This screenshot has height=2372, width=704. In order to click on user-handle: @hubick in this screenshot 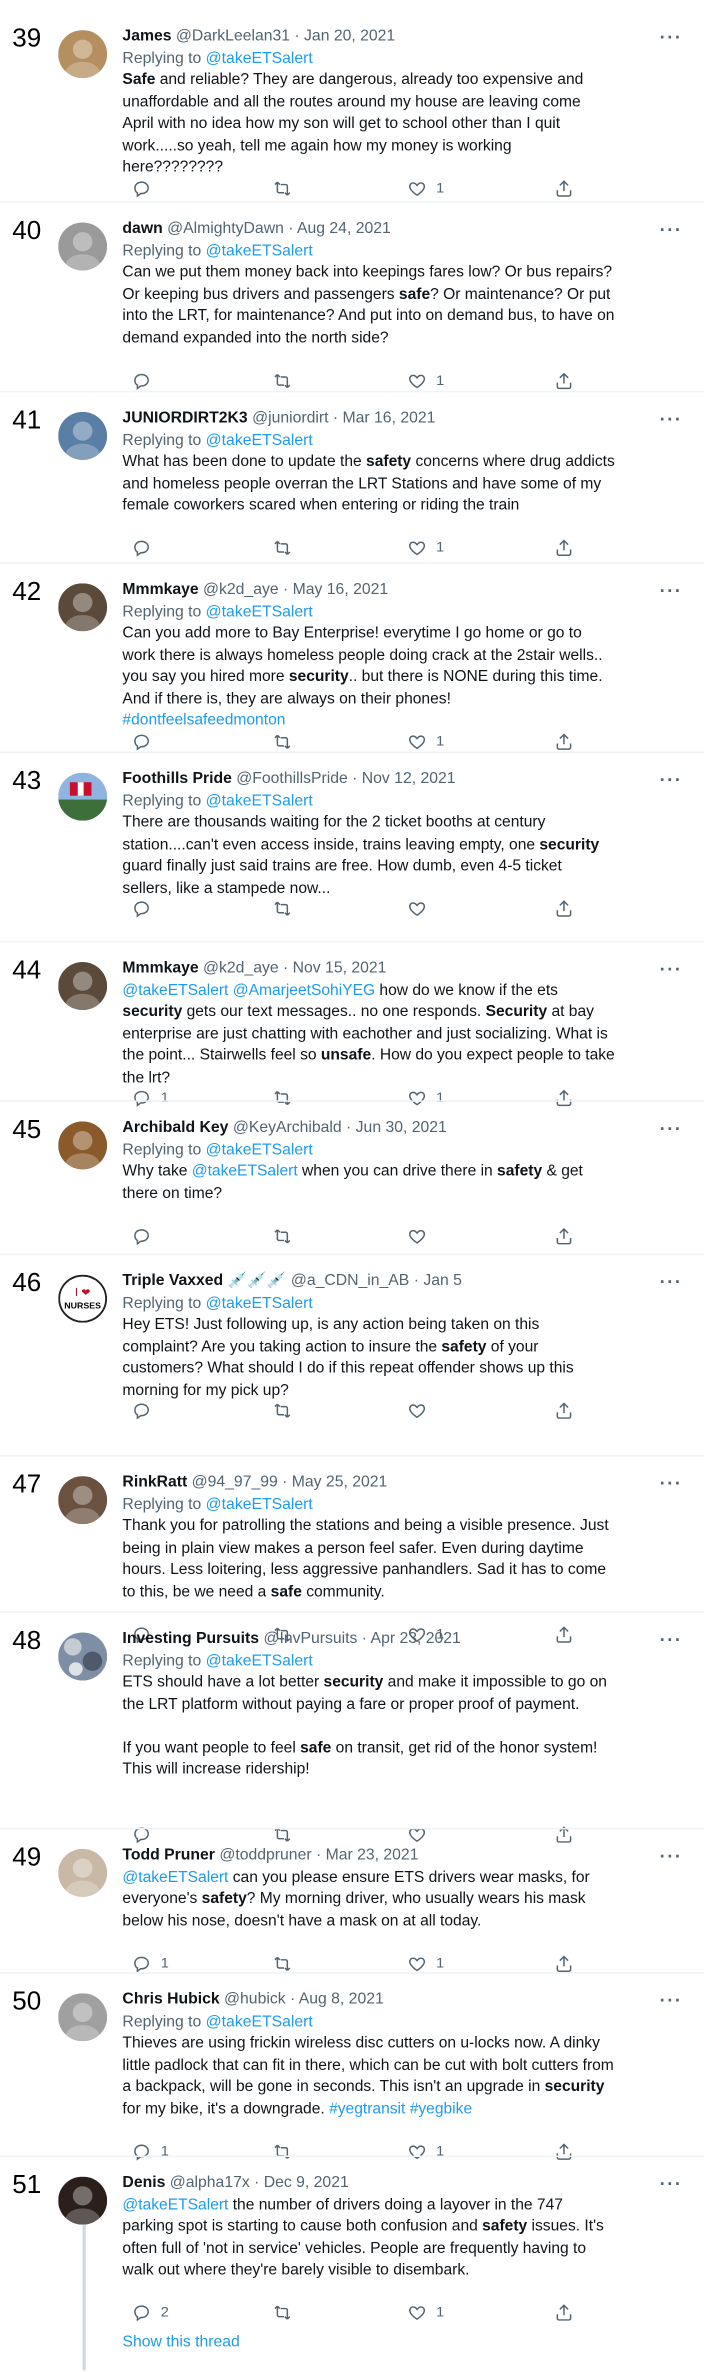, I will do `click(255, 2000)`.